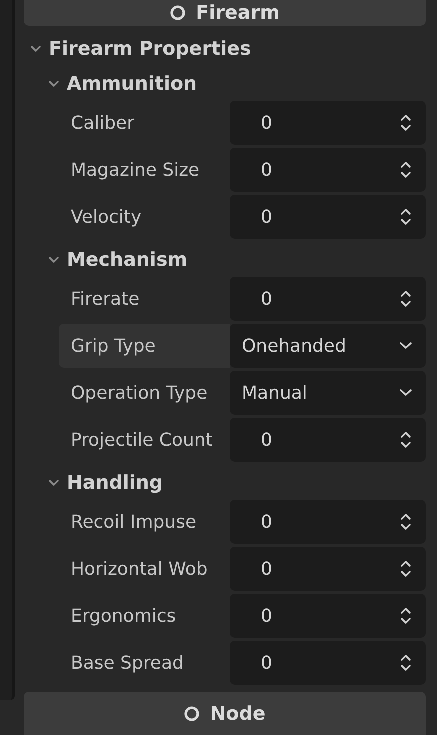 Image resolution: width=437 pixels, height=735 pixels. Describe the element at coordinates (328, 393) in the screenshot. I see `dropdown: Manual` at that location.